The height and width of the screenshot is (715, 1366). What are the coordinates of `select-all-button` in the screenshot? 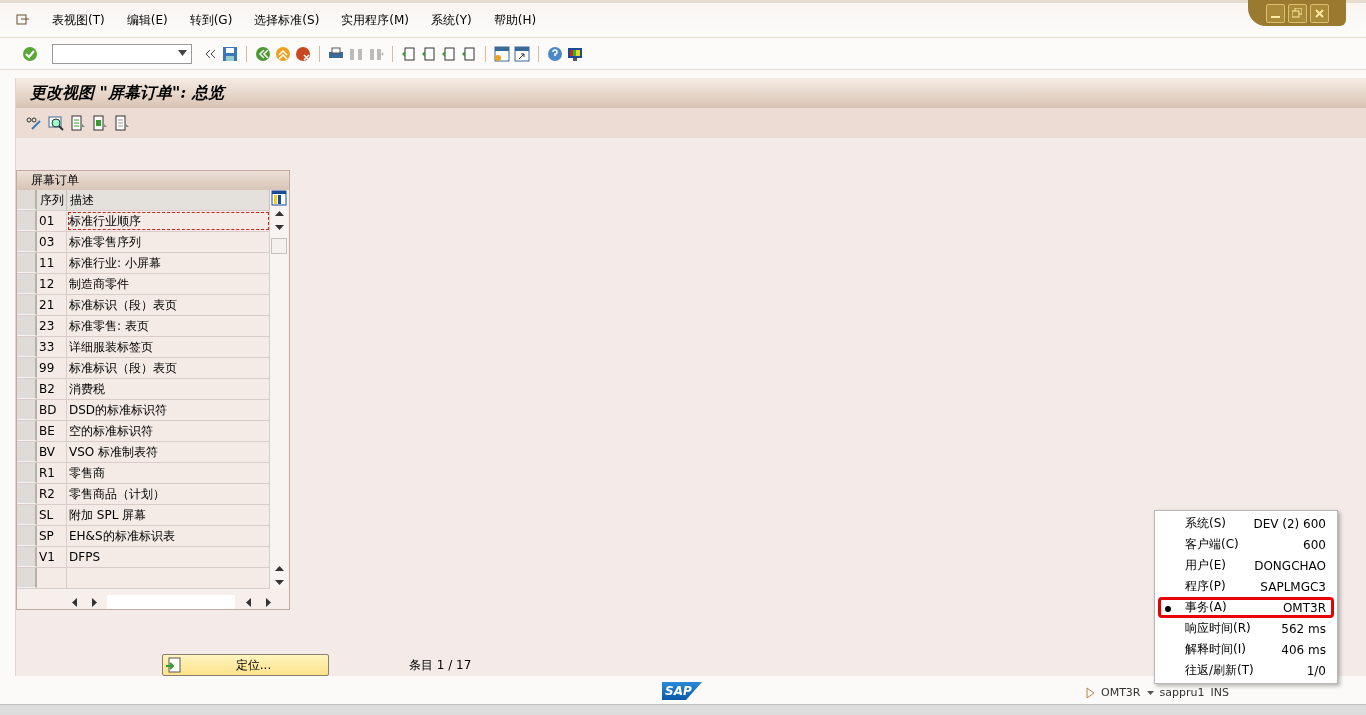 It's located at (27, 200).